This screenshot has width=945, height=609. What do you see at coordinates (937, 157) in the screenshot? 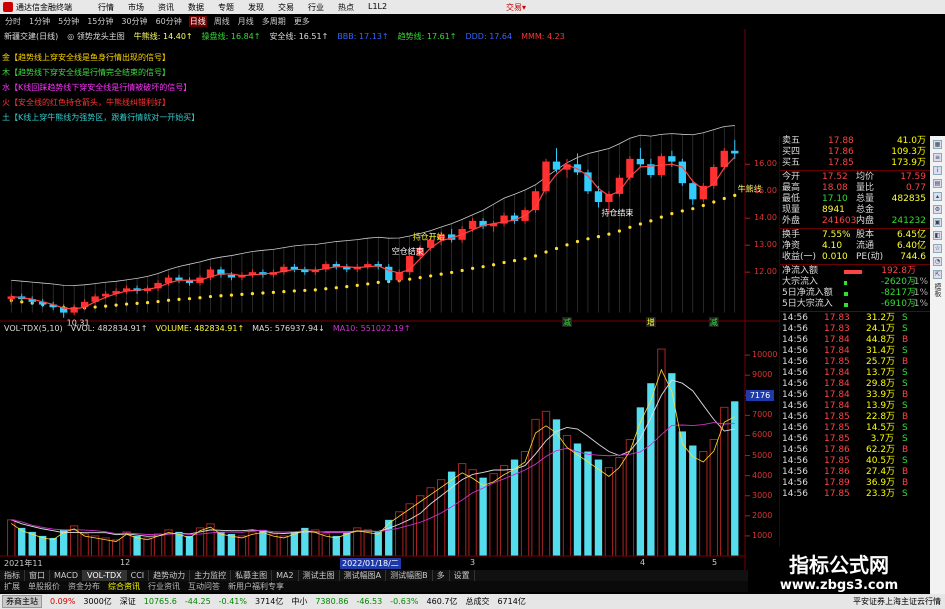
I see `list-icon: ≡` at bounding box center [937, 157].